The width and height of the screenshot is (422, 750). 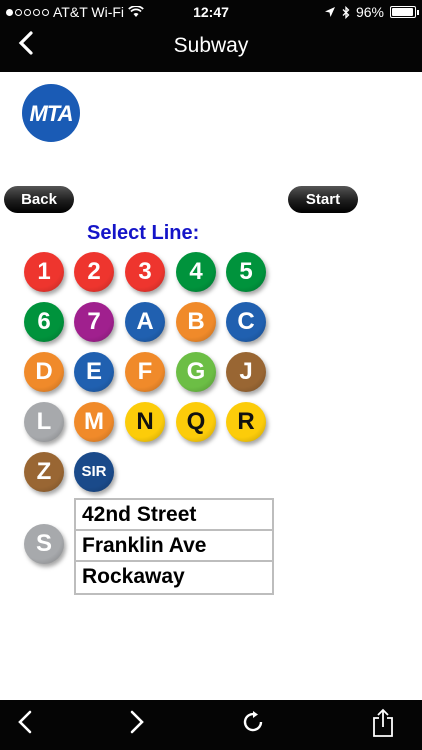 I want to click on toolbar-reload-button, so click(x=253, y=725).